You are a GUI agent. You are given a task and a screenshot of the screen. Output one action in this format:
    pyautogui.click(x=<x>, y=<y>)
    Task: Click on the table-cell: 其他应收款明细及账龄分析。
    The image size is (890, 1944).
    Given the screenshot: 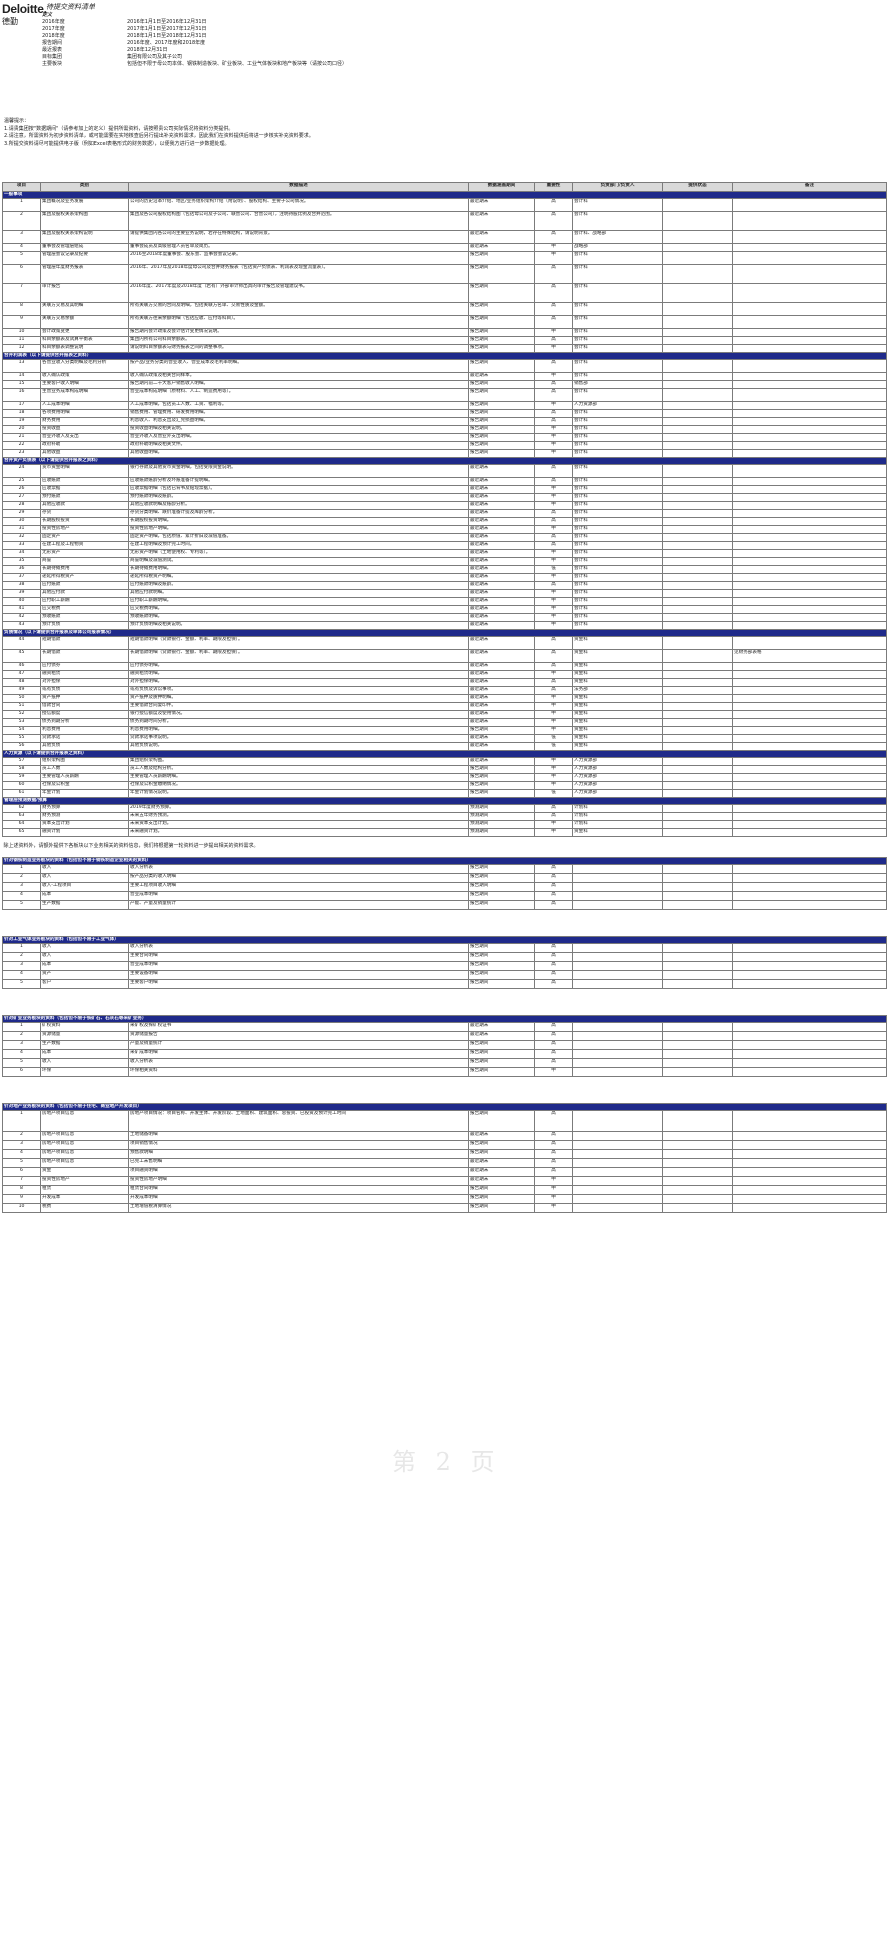 What is the action you would take?
    pyautogui.click(x=298, y=505)
    